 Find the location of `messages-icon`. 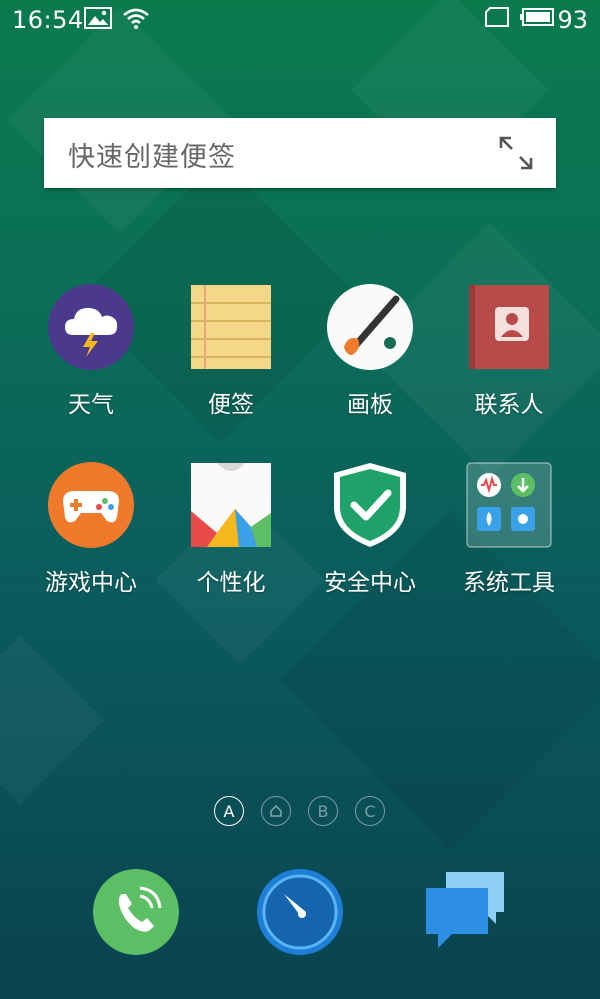

messages-icon is located at coordinates (466, 912).